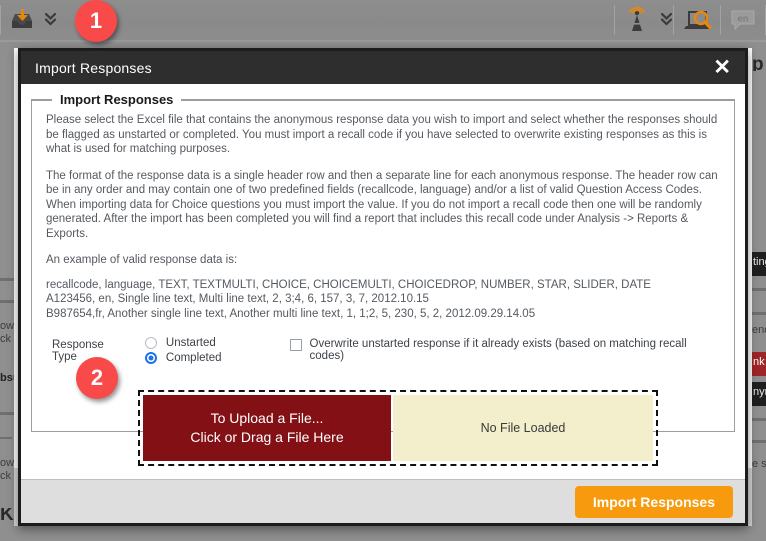  I want to click on fieldset-legend: Import Responses, so click(117, 99).